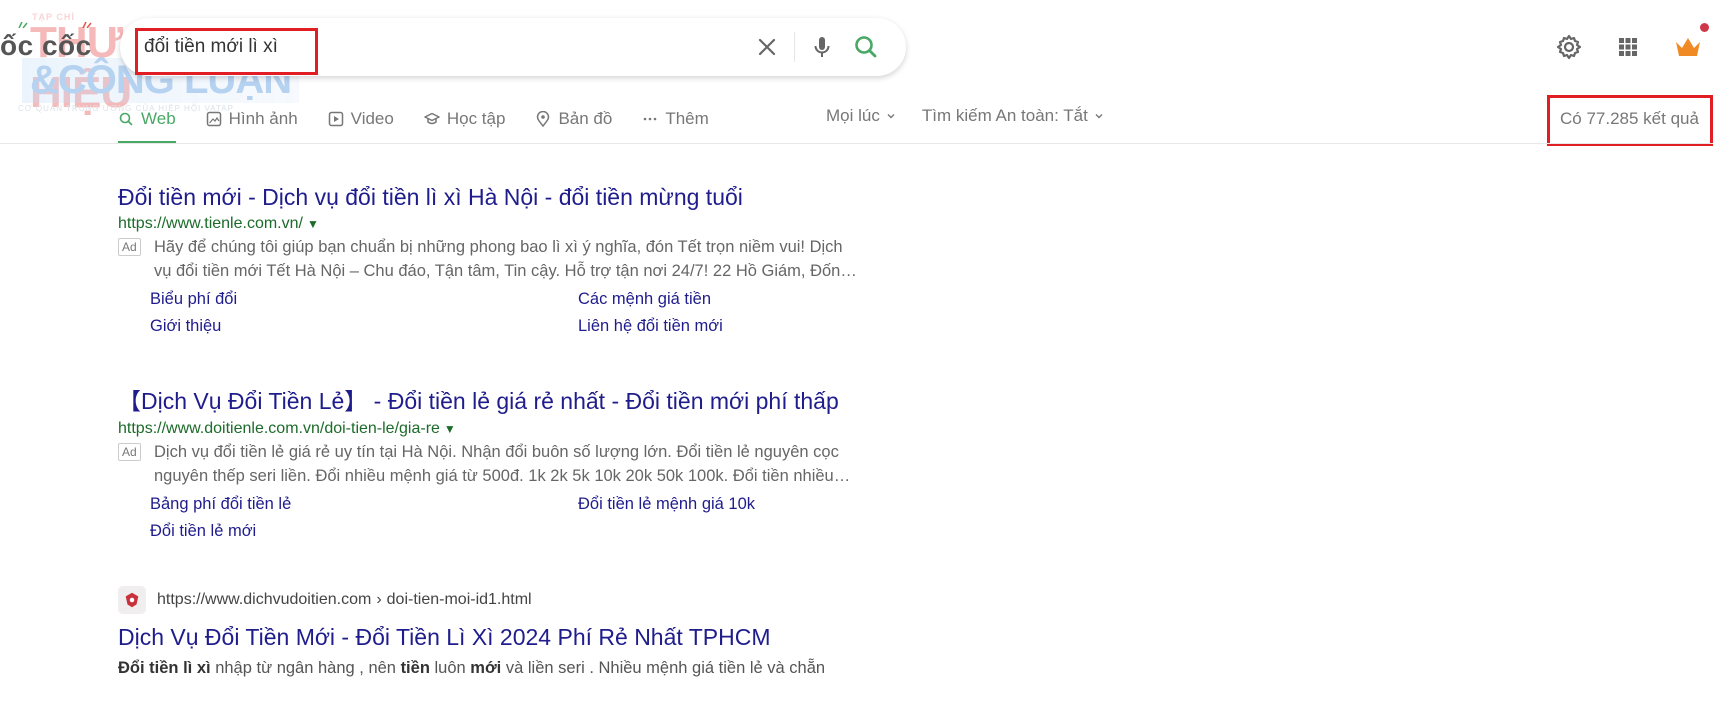  What do you see at coordinates (364, 504) in the screenshot?
I see `sitelink: Bảng phí đổi tiền lẻ` at bounding box center [364, 504].